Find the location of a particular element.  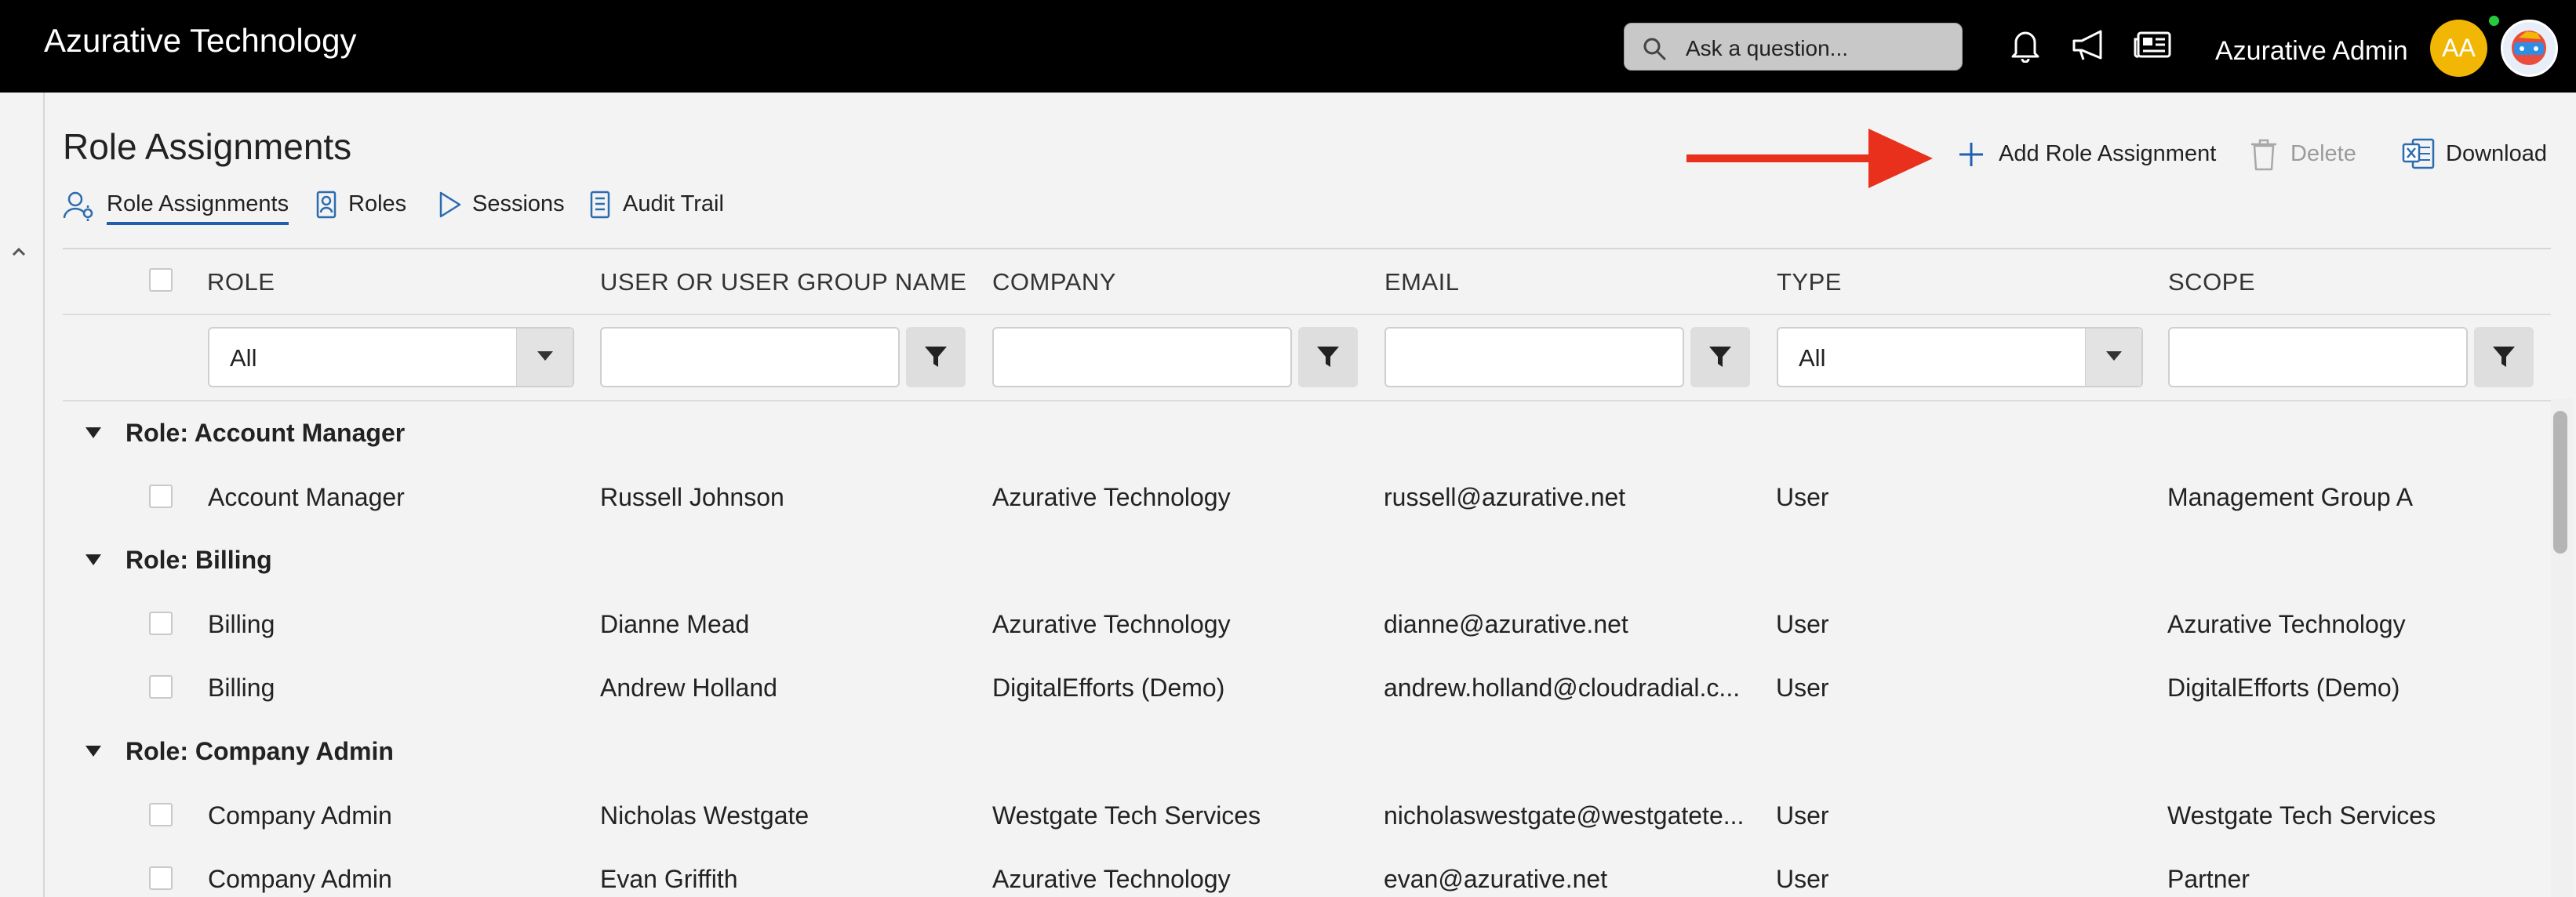

company-filter-input is located at coordinates (1142, 357).